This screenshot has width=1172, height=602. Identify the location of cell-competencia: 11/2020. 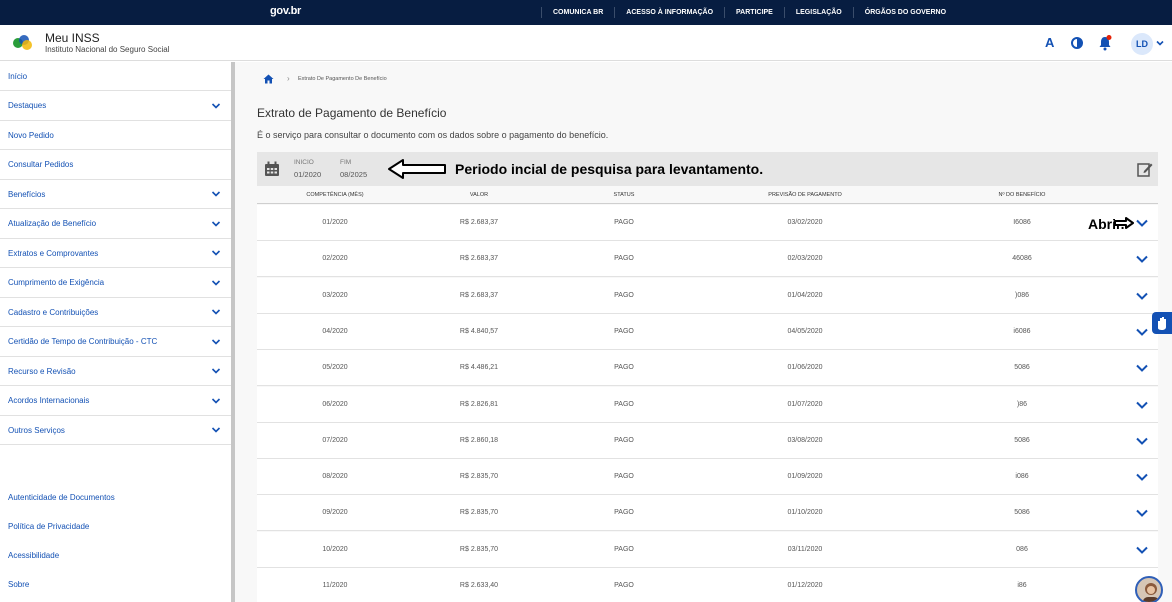
(335, 585).